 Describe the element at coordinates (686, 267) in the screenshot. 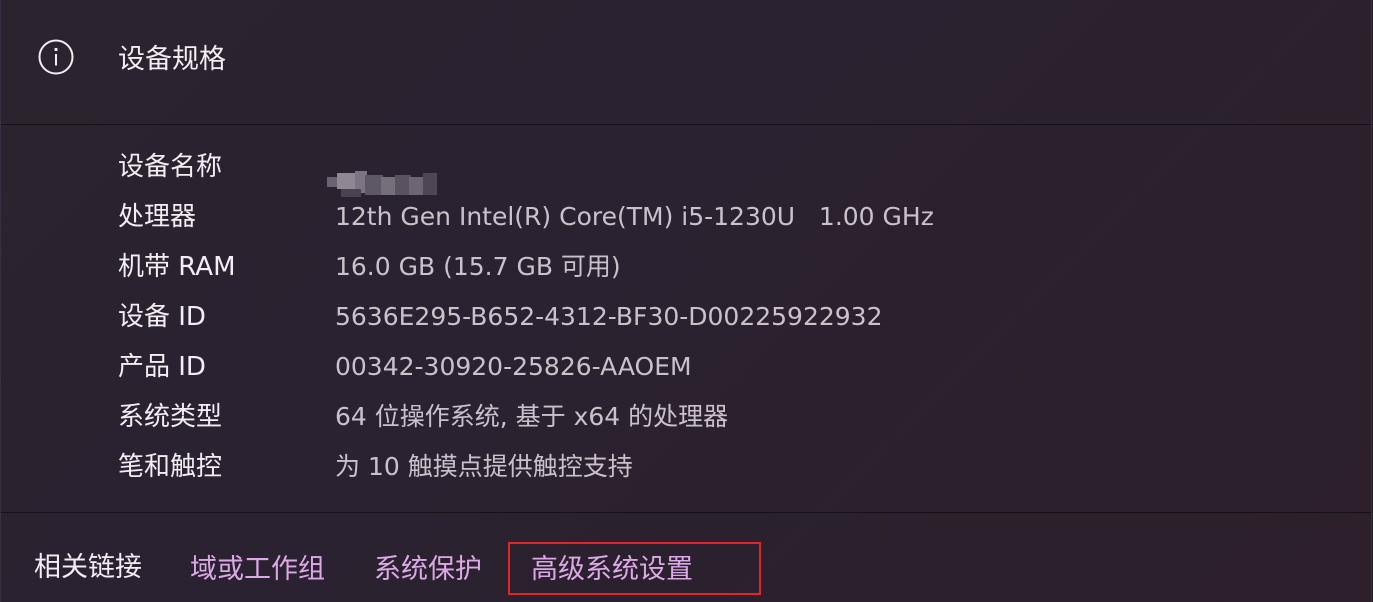

I see `spec-row-ram: 机带 RAM 16.0 GB (15.7 GB 可用)` at that location.